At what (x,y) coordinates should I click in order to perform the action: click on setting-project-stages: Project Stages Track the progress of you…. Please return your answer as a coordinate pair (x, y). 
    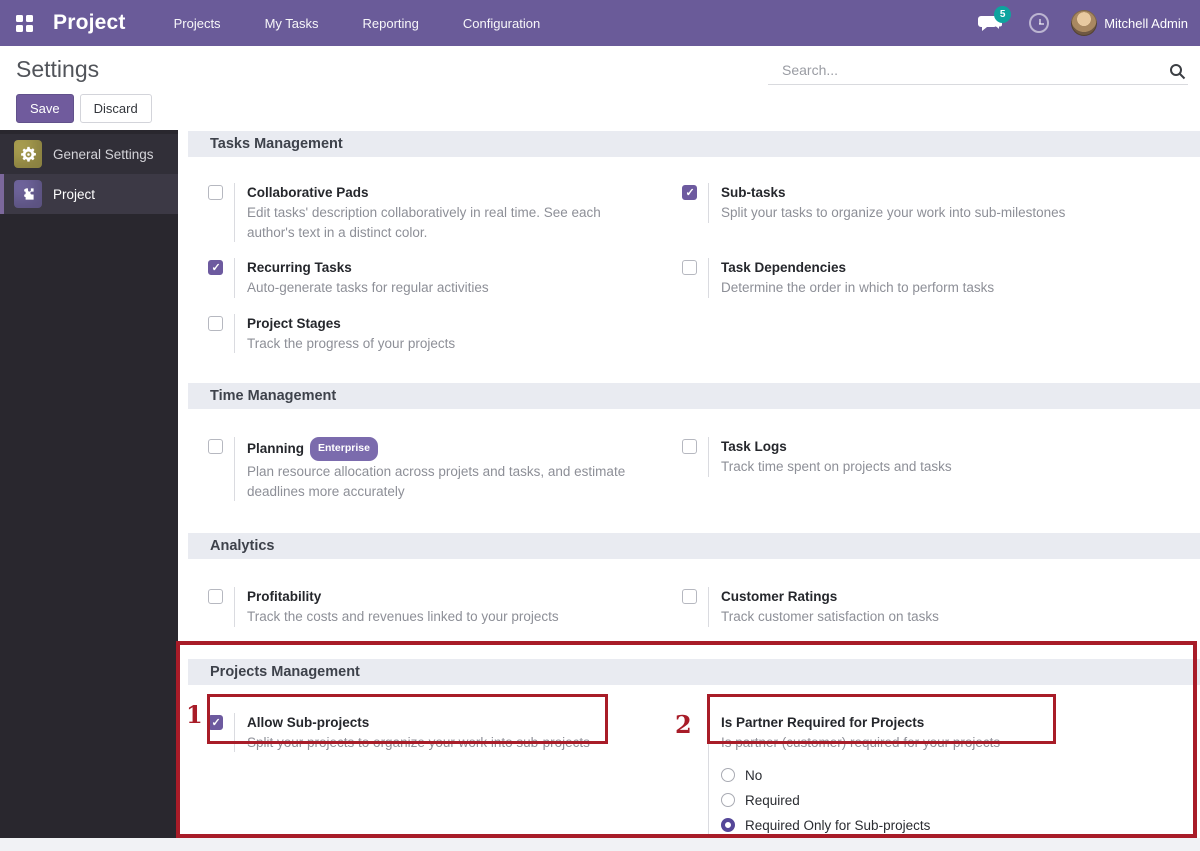
    Looking at the image, I should click on (445, 333).